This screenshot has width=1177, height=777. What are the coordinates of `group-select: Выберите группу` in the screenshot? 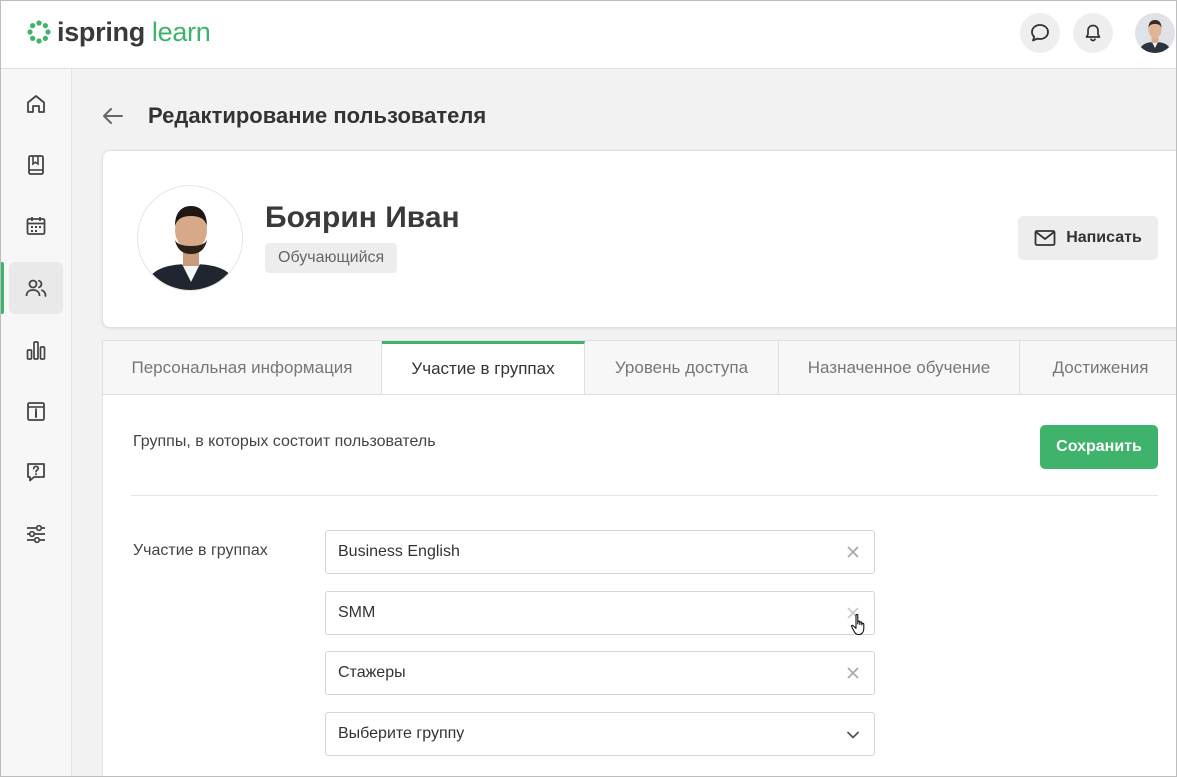 It's located at (600, 734).